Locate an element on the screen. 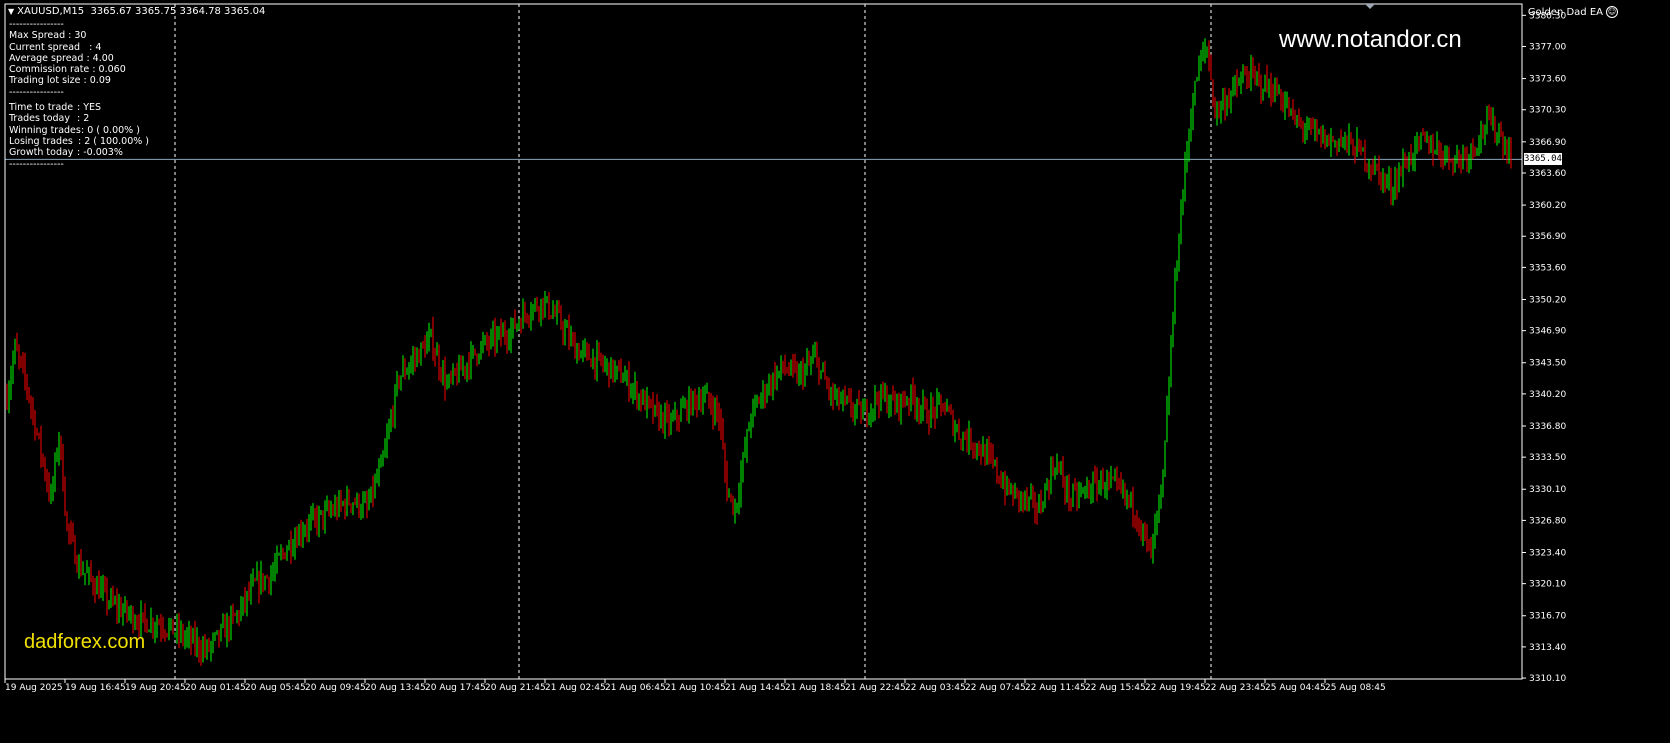  y-tick-label: 3370.30 is located at coordinates (1547, 111).